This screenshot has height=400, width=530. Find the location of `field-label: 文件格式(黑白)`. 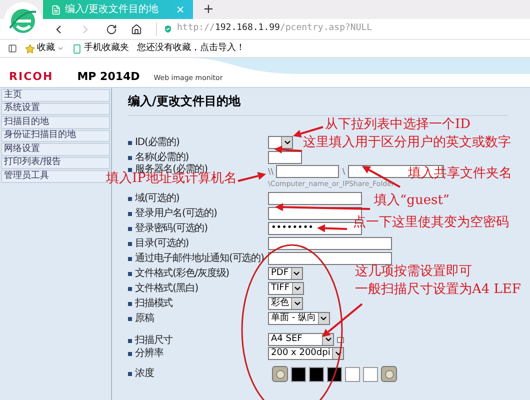

field-label: 文件格式(黑白) is located at coordinates (166, 289).